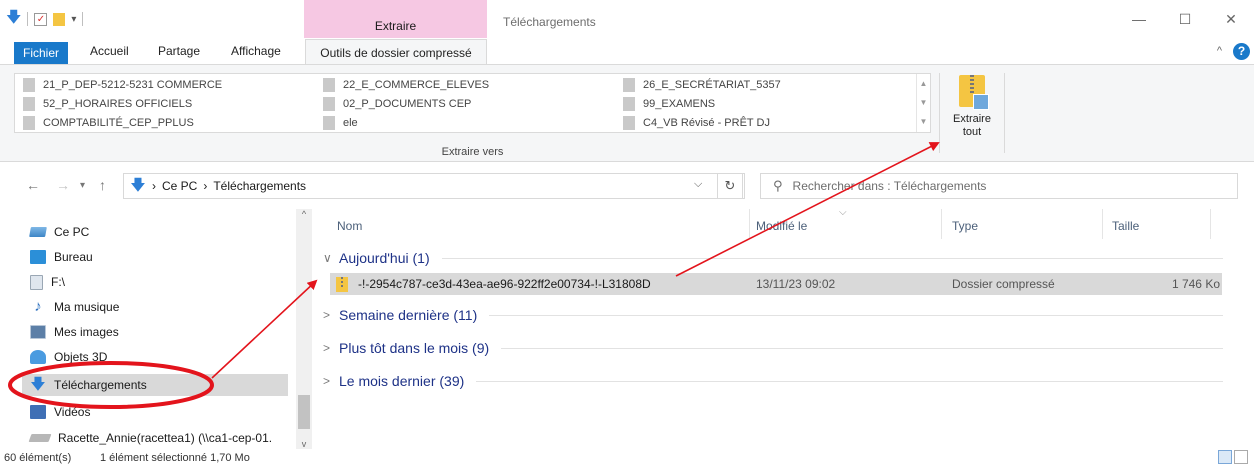 The height and width of the screenshot is (467, 1254). Describe the element at coordinates (38, 357) in the screenshot. I see `3d-objects-icon` at that location.